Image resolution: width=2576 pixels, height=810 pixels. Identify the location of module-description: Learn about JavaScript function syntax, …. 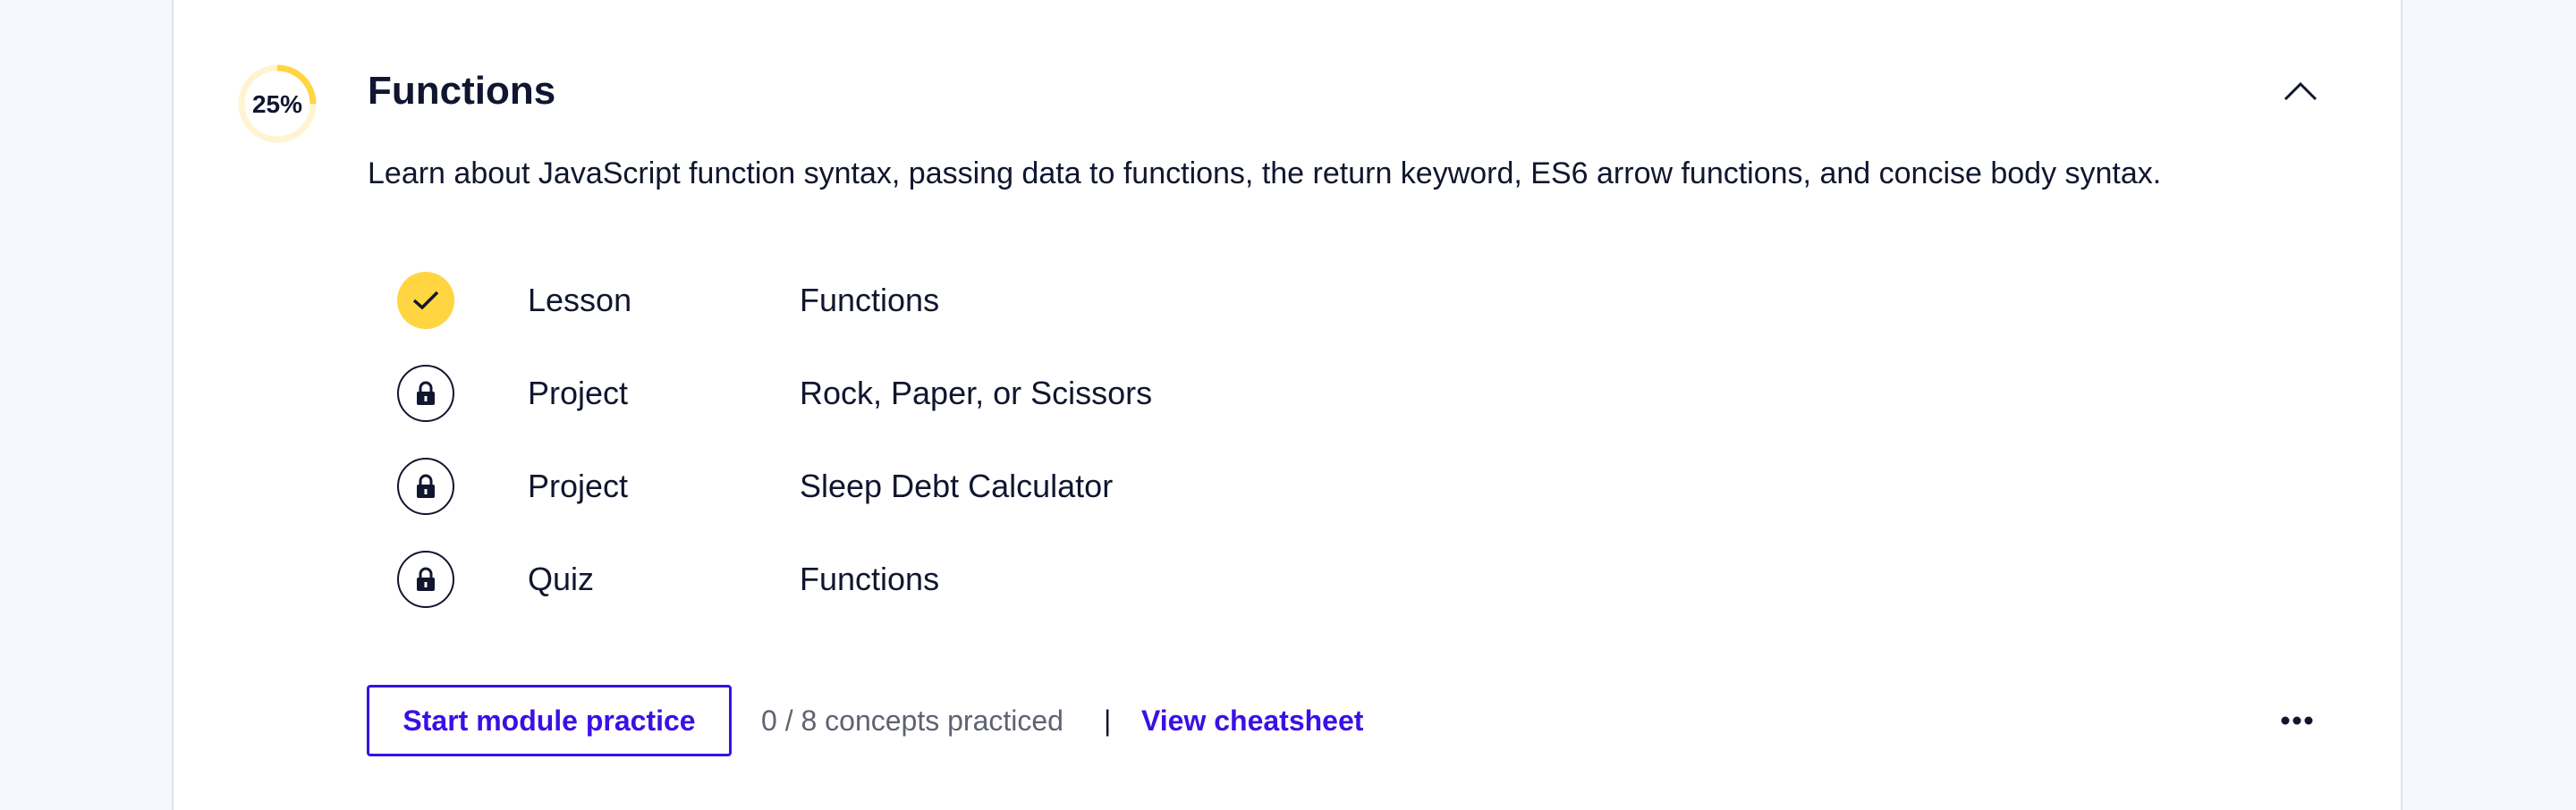
(1265, 173).